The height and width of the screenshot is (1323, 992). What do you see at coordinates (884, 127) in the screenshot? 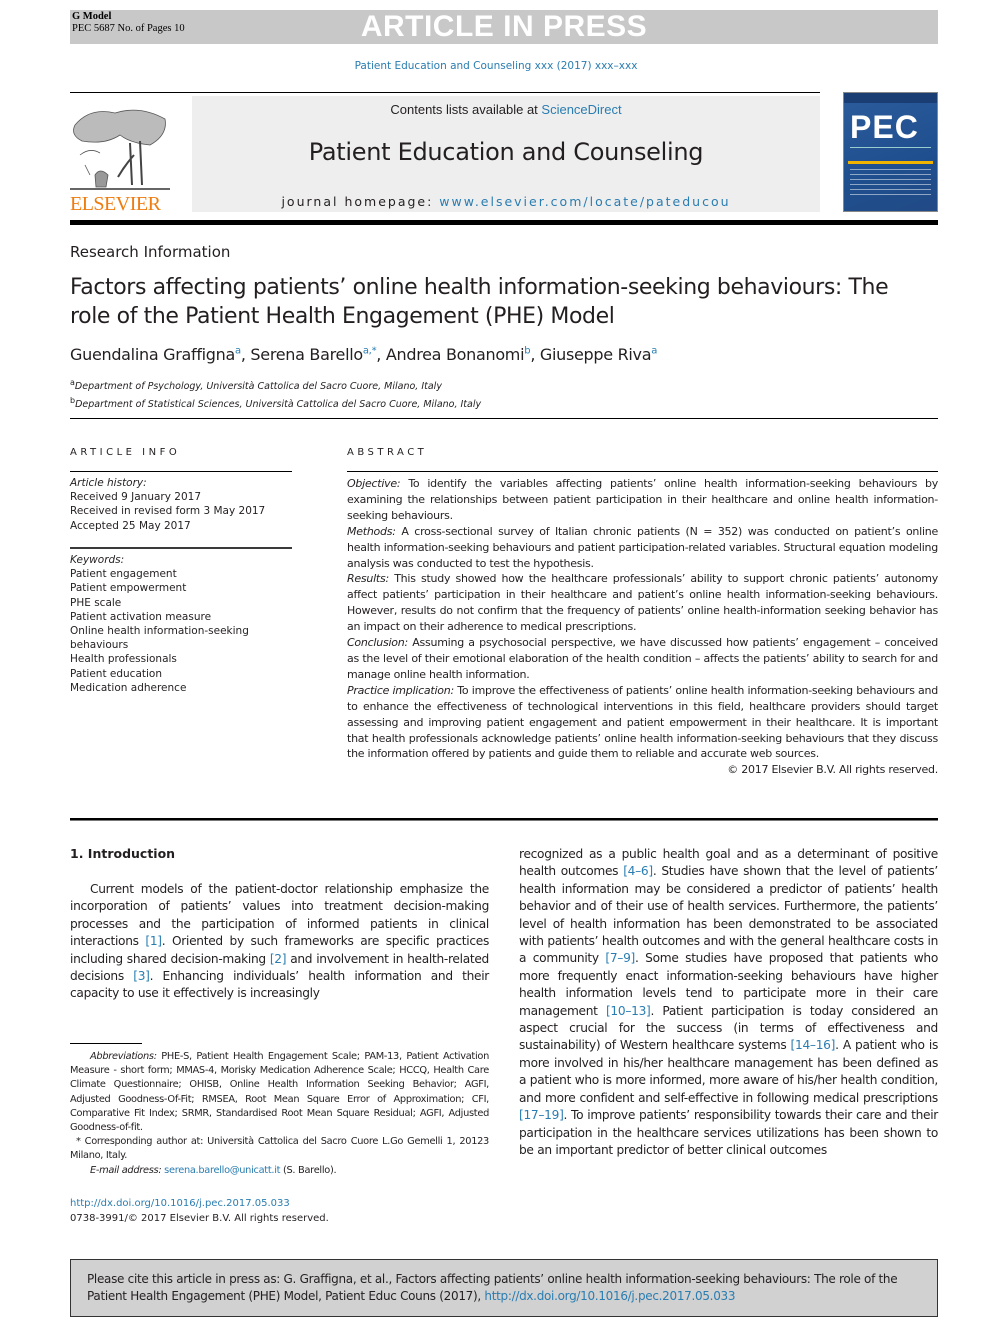
I see `cover-title: PEC` at bounding box center [884, 127].